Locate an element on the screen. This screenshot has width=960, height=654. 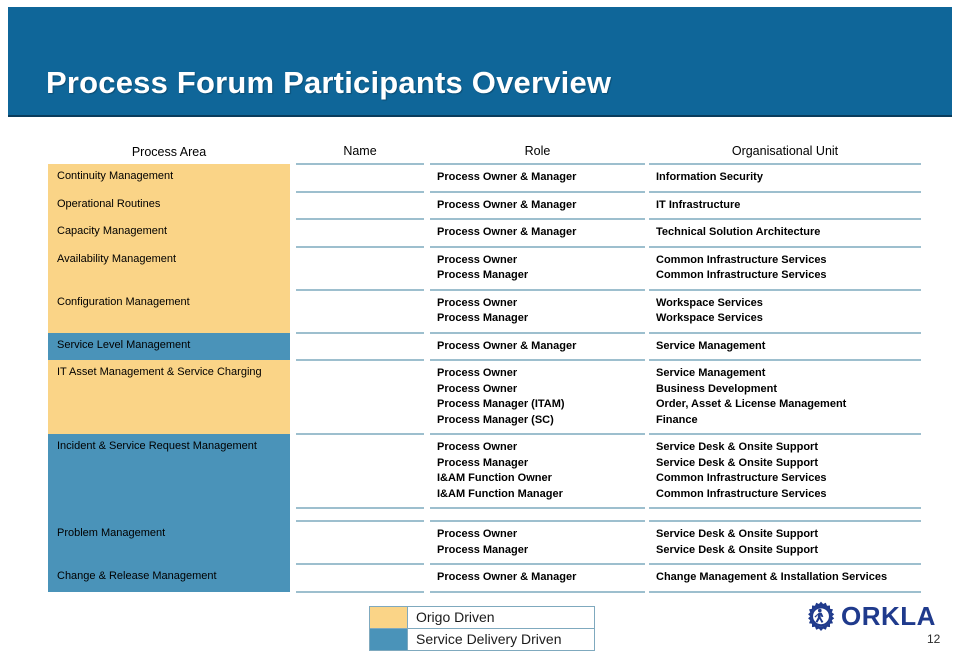
legend-label-service-delivery: Service Delivery Driven is located at coordinates (489, 639).